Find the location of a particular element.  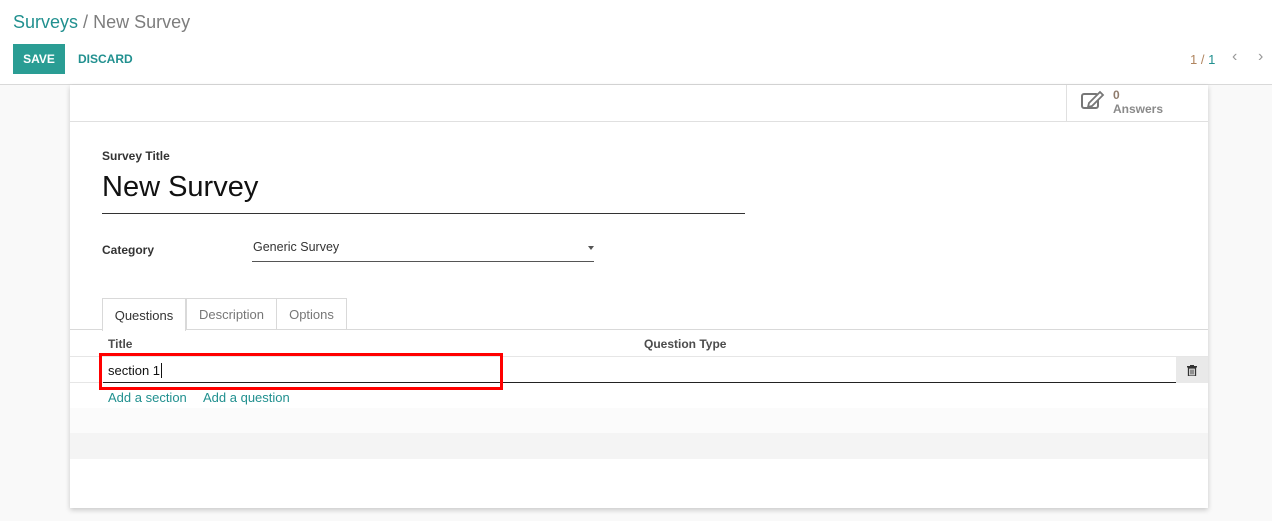

answers-count: 0 is located at coordinates (1116, 95).